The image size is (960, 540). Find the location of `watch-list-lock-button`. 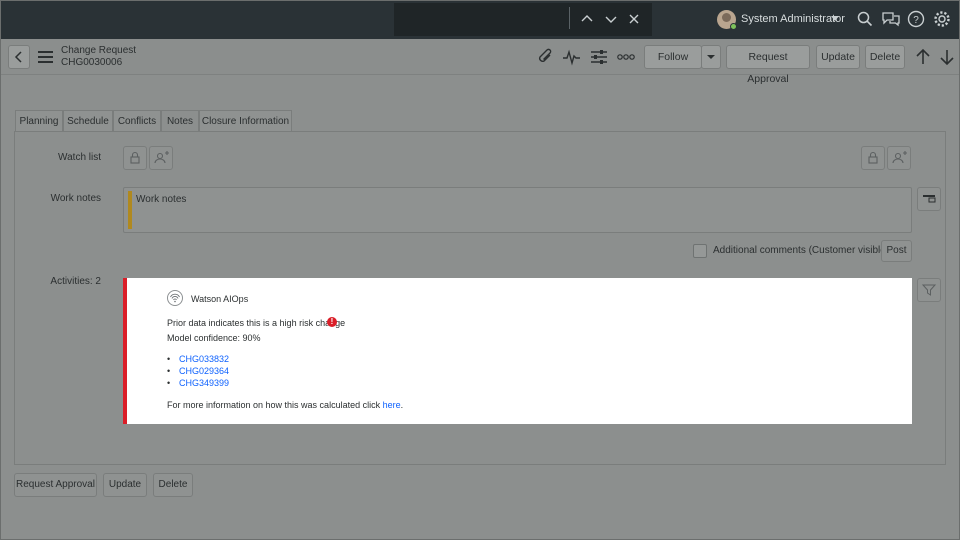

watch-list-lock-button is located at coordinates (135, 158).